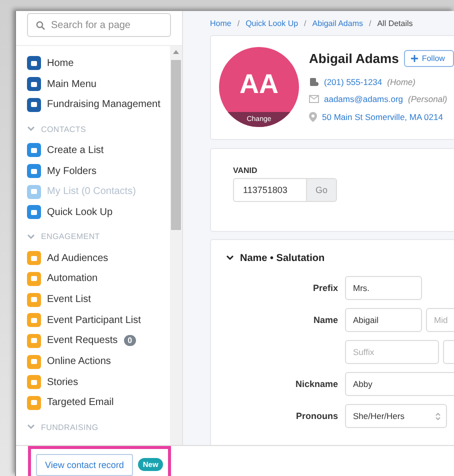 This screenshot has width=454, height=476. I want to click on input-field: Abigail, so click(383, 320).